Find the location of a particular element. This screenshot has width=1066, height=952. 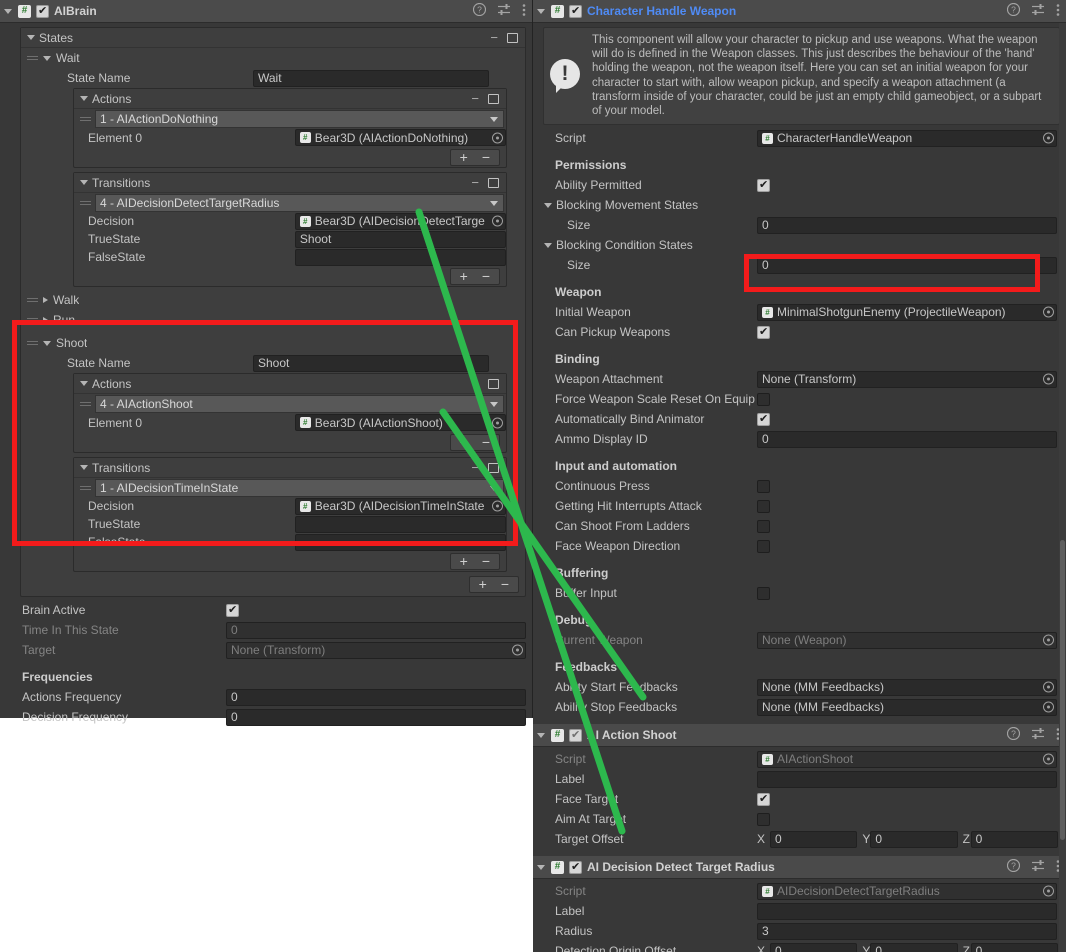

target-offset-x-input: 0 is located at coordinates (814, 839).